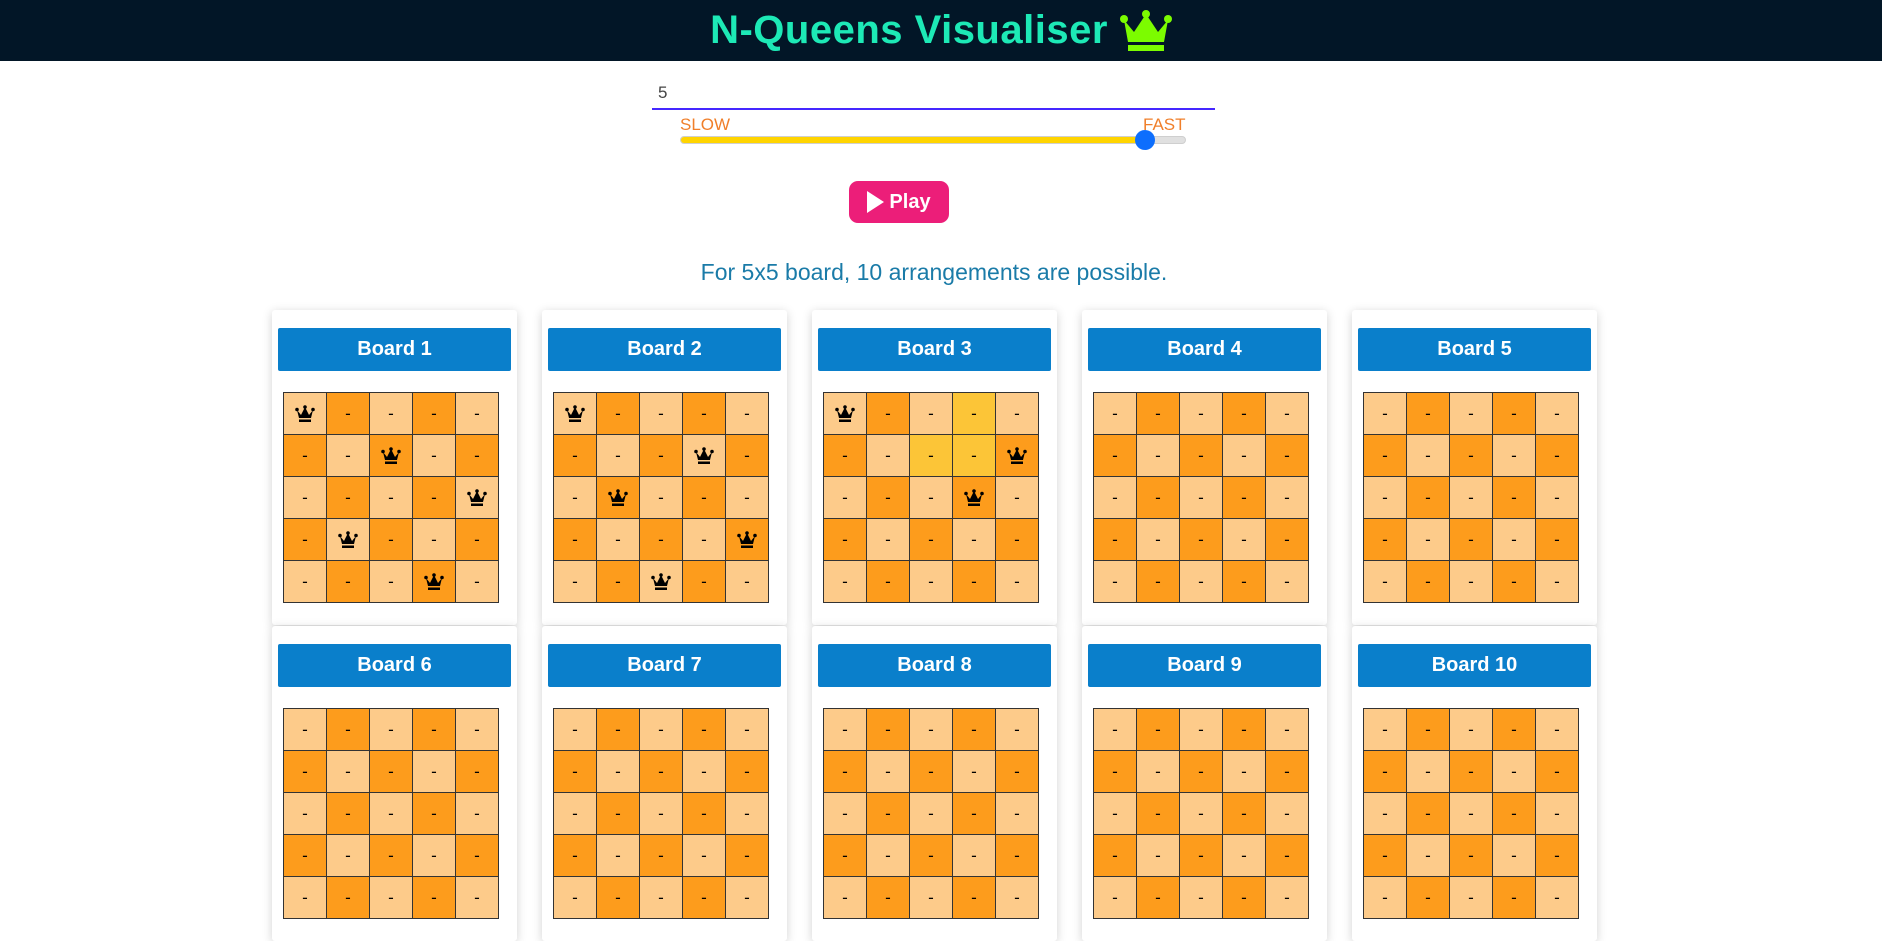 The width and height of the screenshot is (1882, 941). Describe the element at coordinates (931, 497) in the screenshot. I see `chess-board: ----------------------` at that location.